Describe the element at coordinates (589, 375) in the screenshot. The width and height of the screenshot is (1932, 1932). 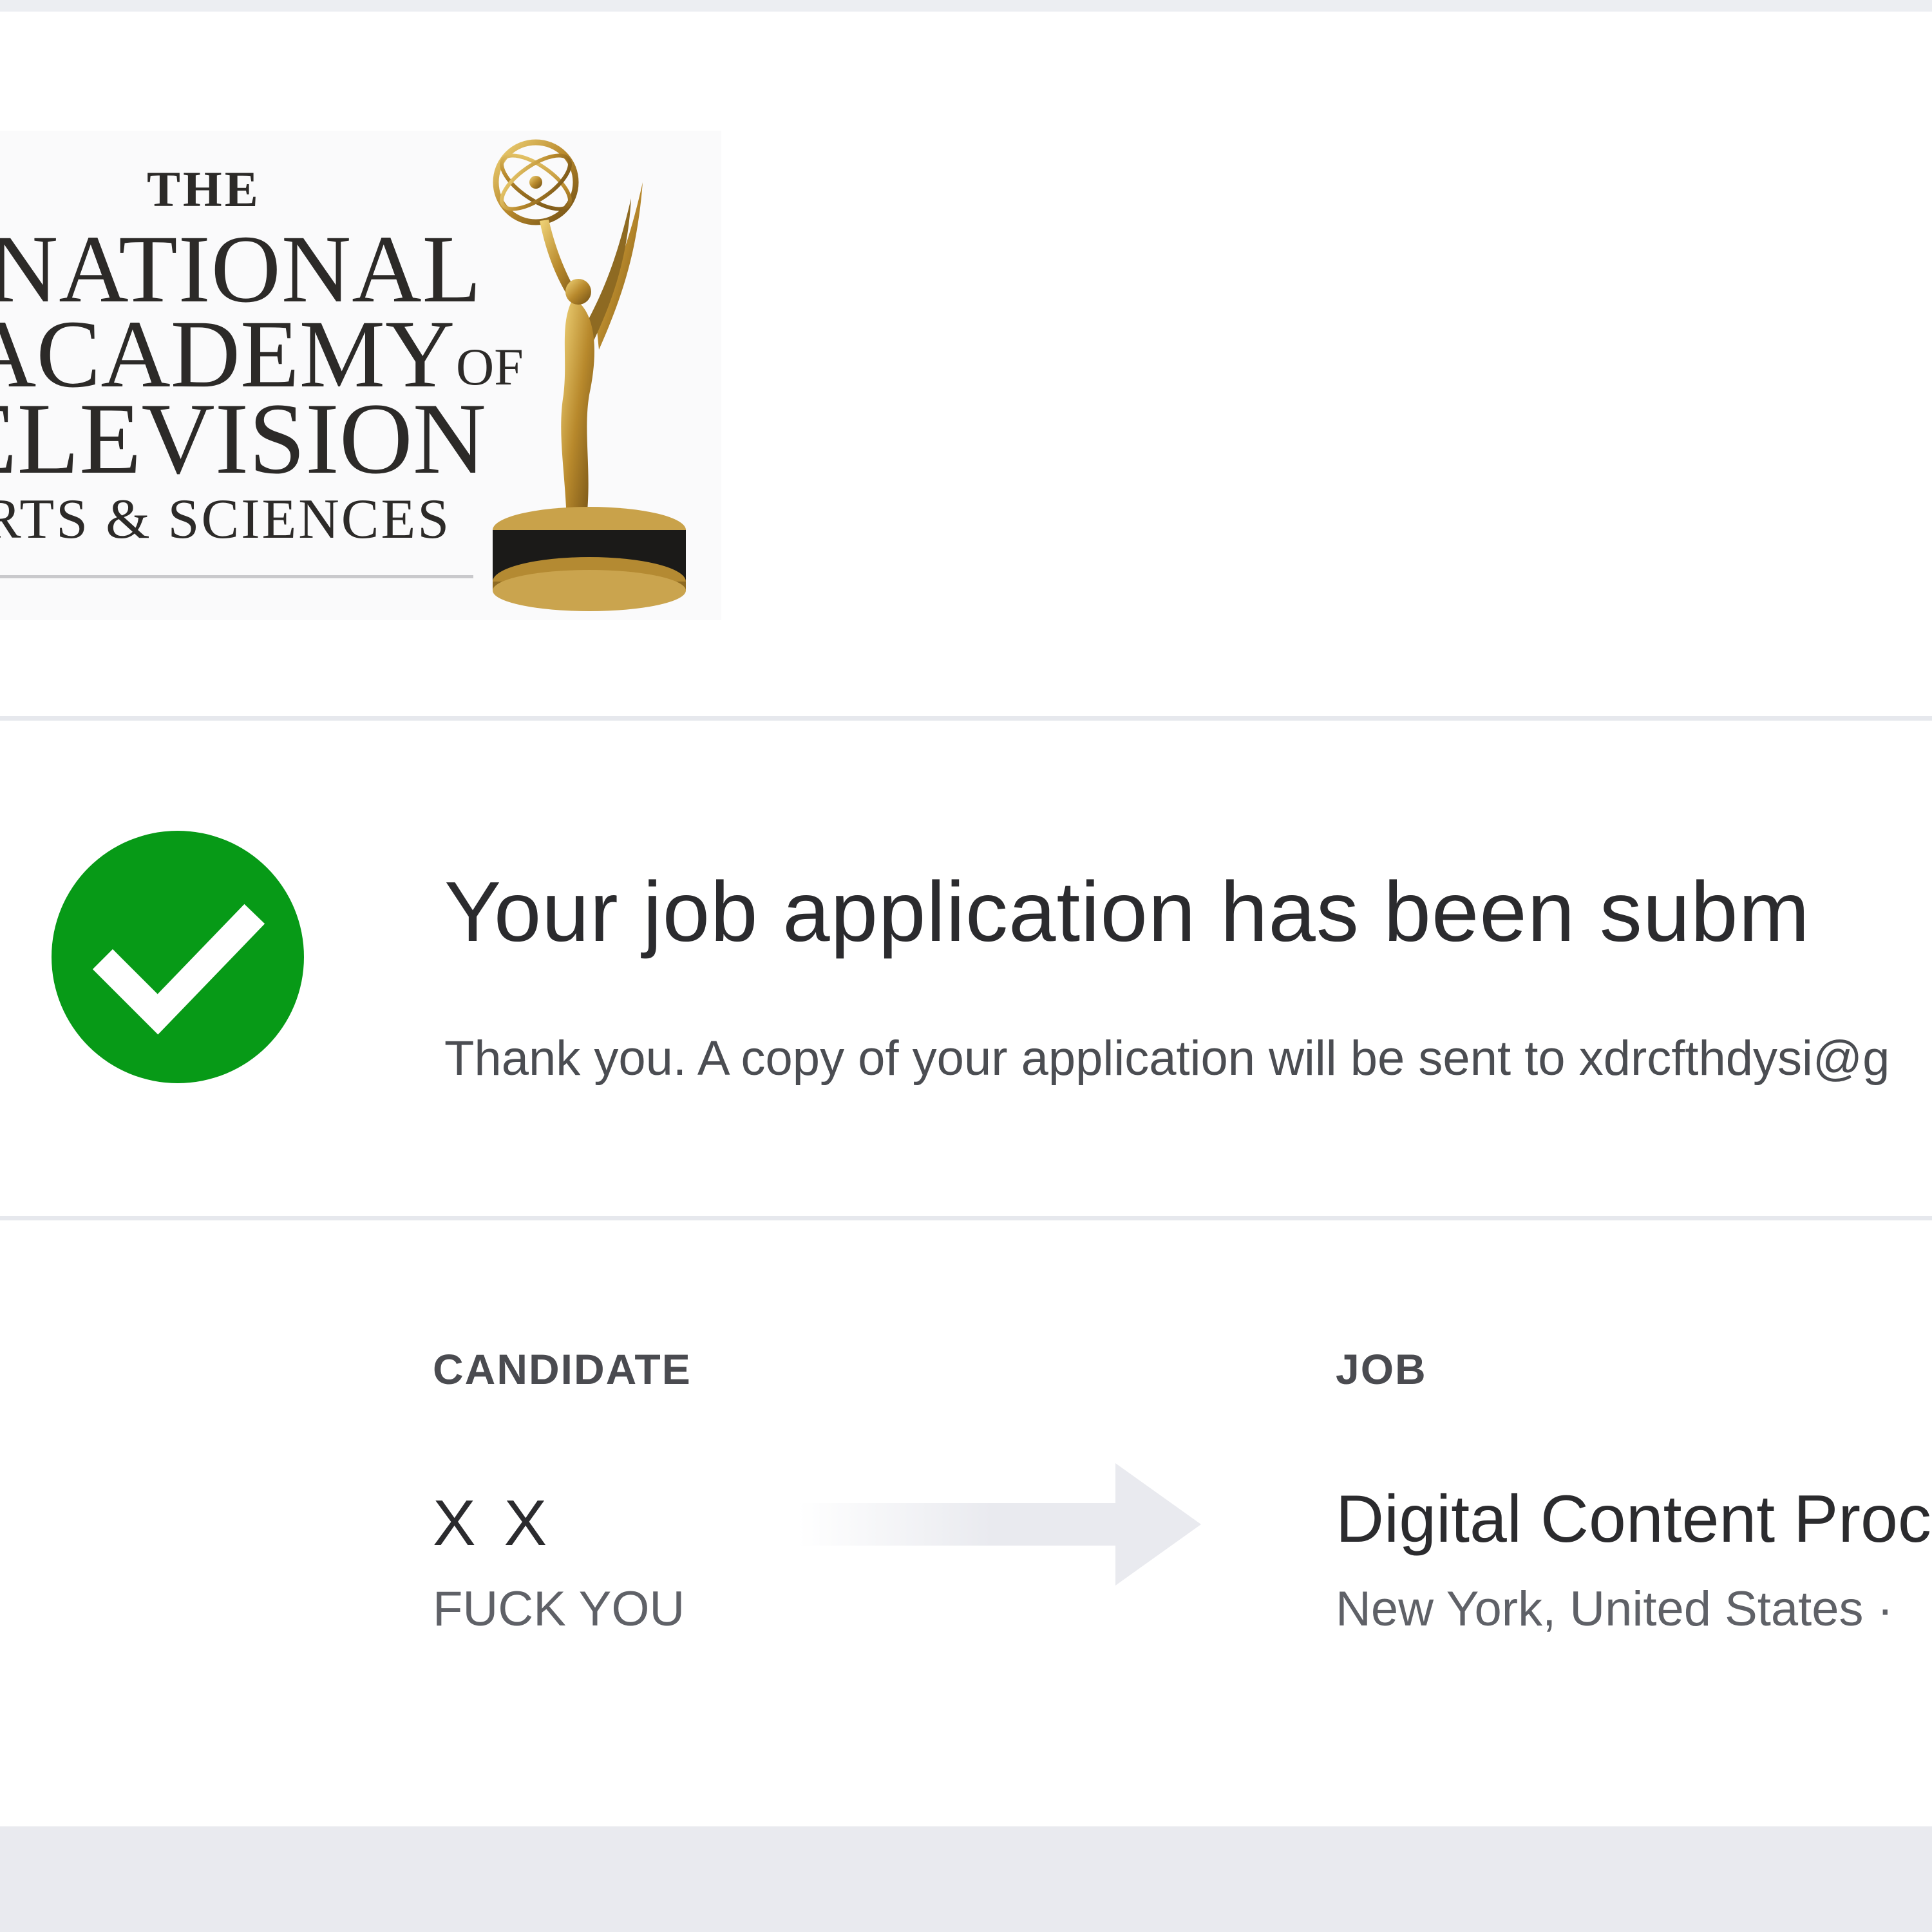
I see `emmy-statuette-icon` at that location.